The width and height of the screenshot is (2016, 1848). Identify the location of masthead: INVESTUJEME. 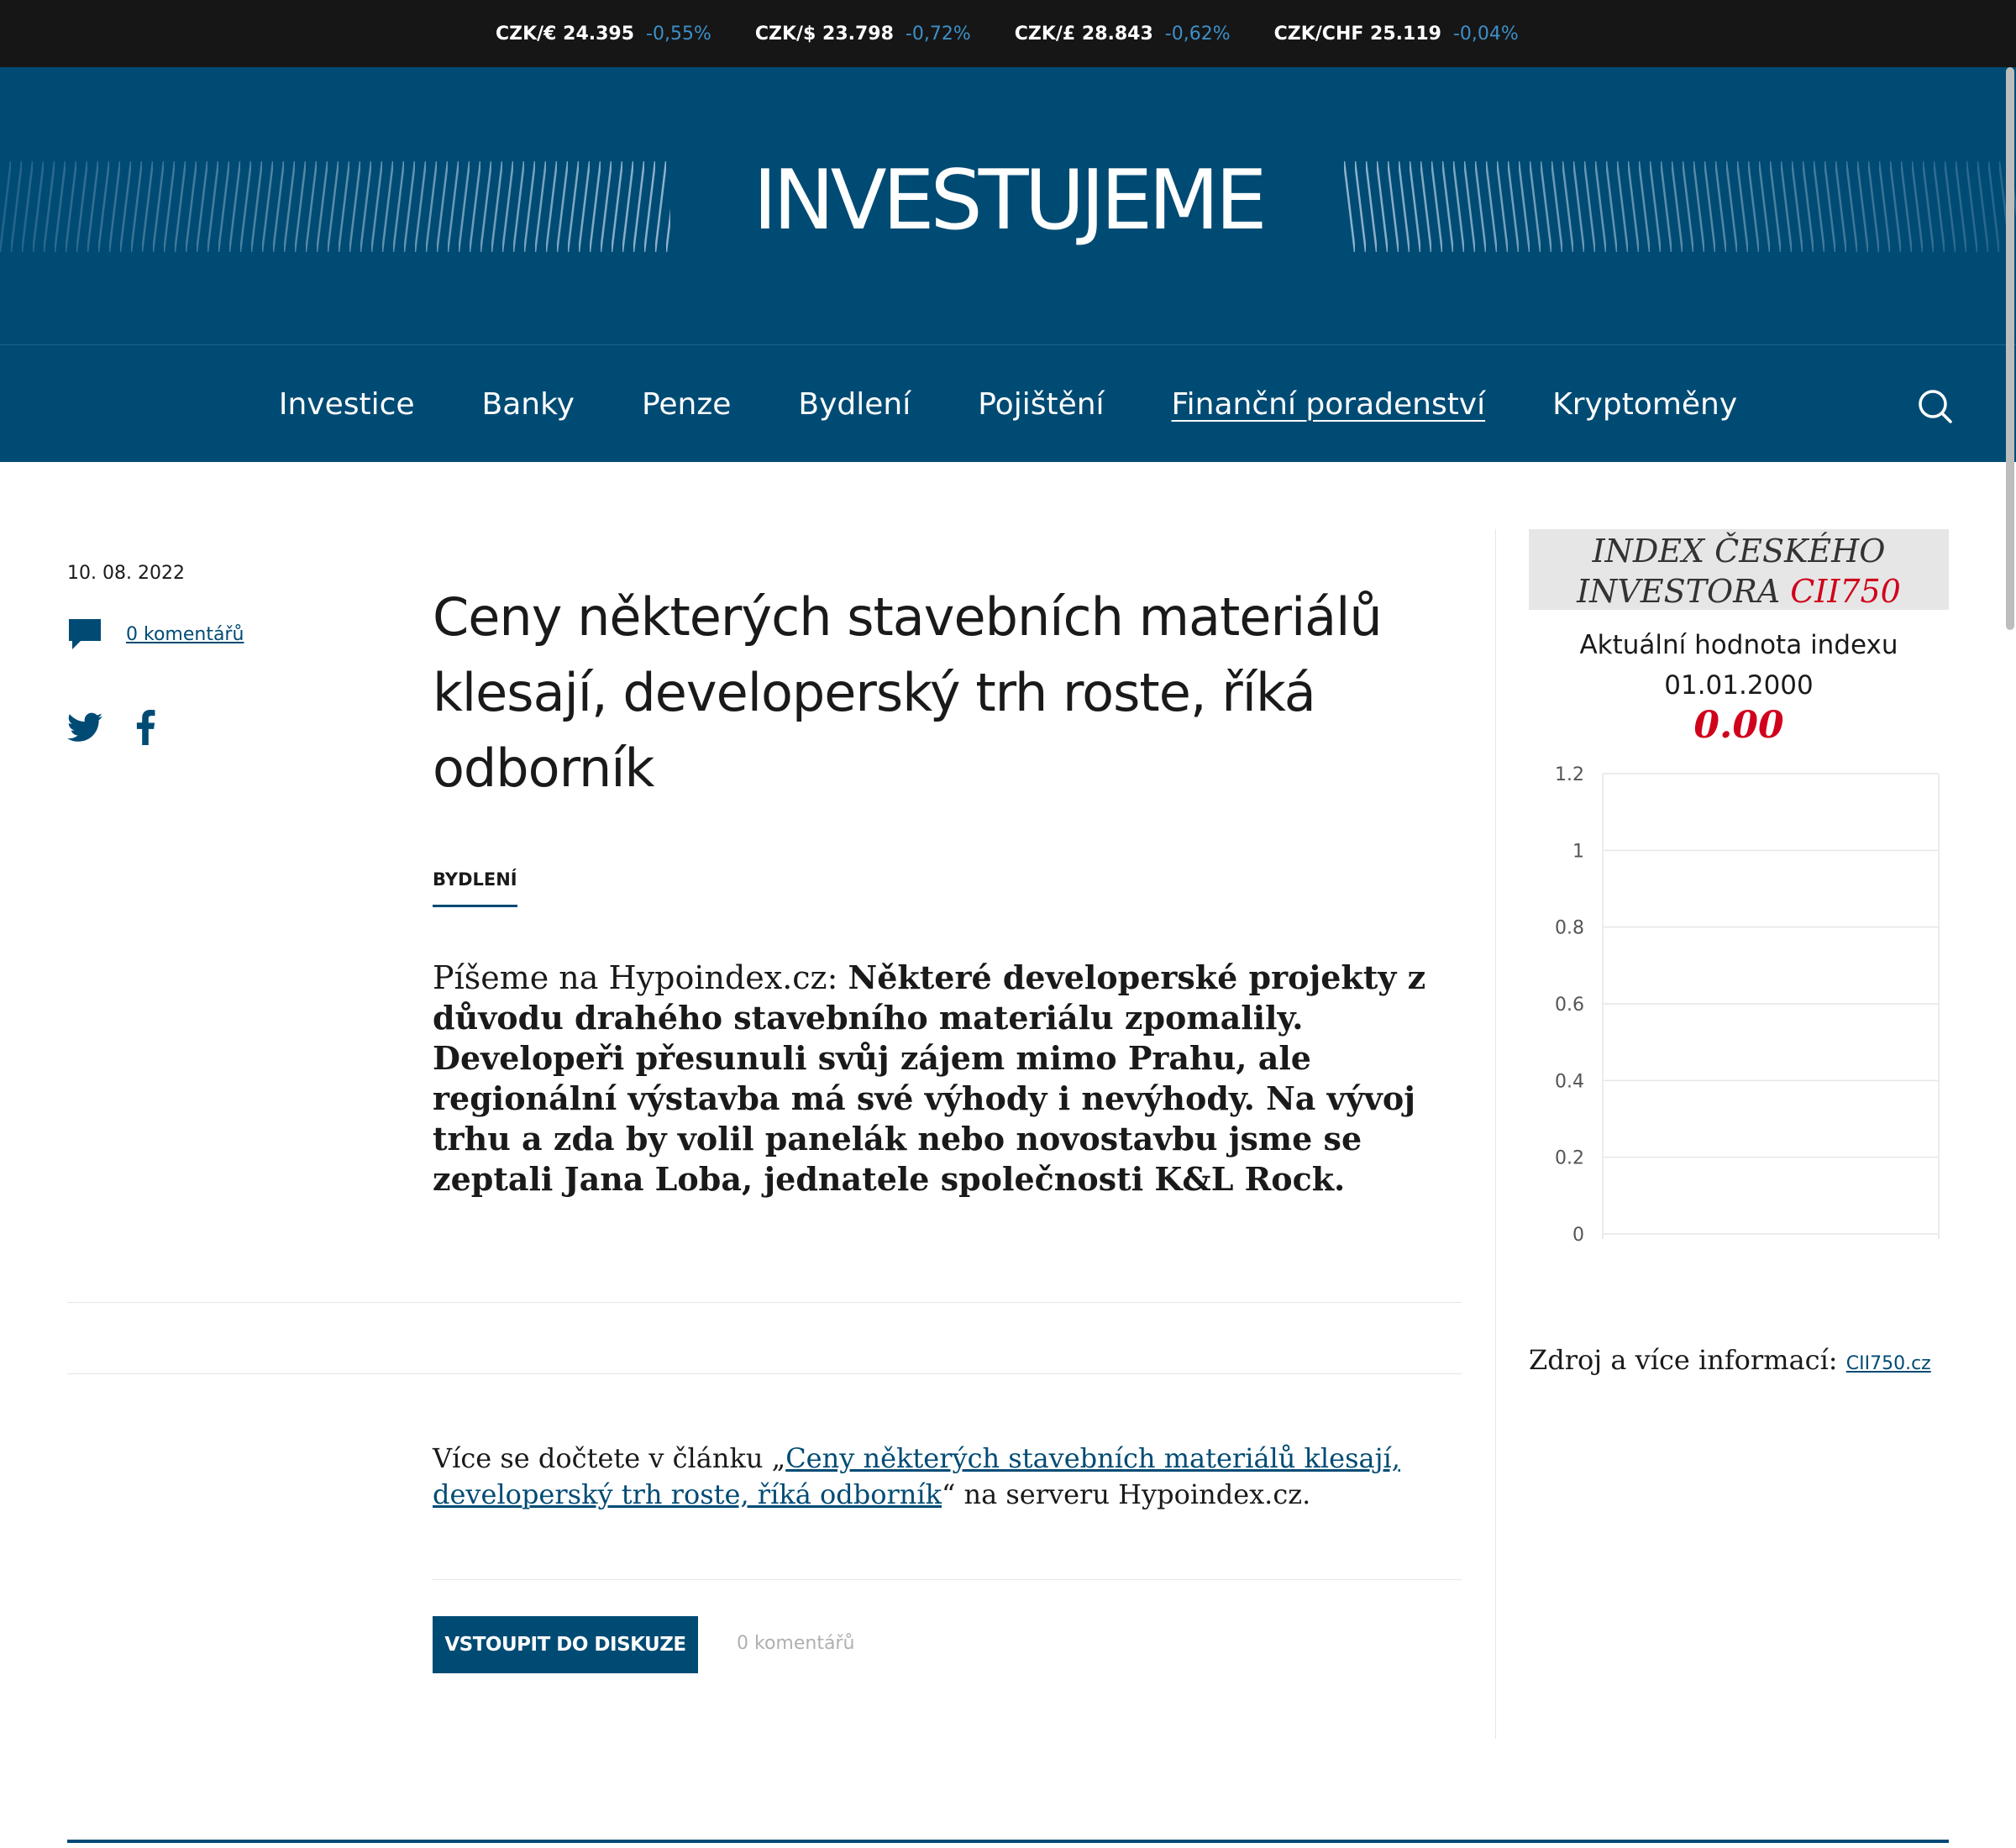
(1008, 205).